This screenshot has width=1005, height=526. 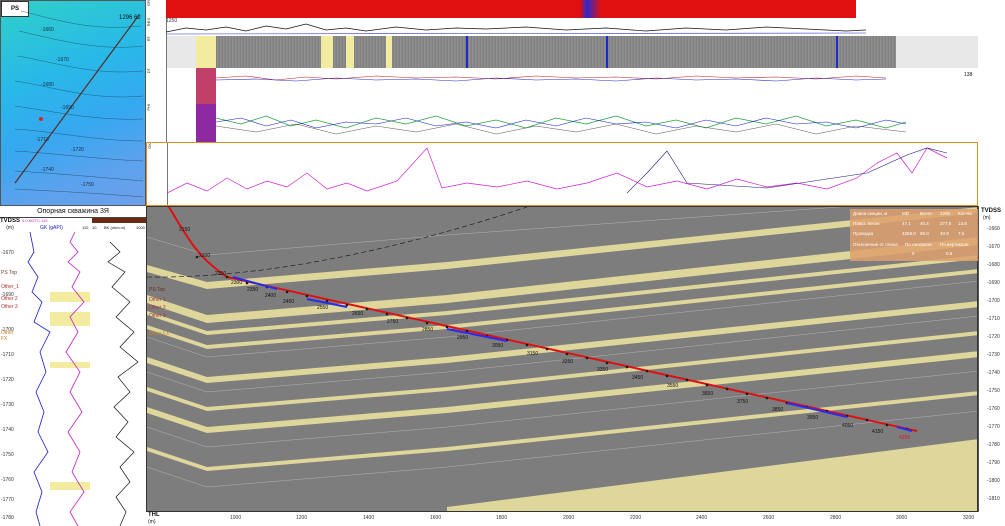 What do you see at coordinates (743, 402) in the screenshot?
I see `md-label: 3750` at bounding box center [743, 402].